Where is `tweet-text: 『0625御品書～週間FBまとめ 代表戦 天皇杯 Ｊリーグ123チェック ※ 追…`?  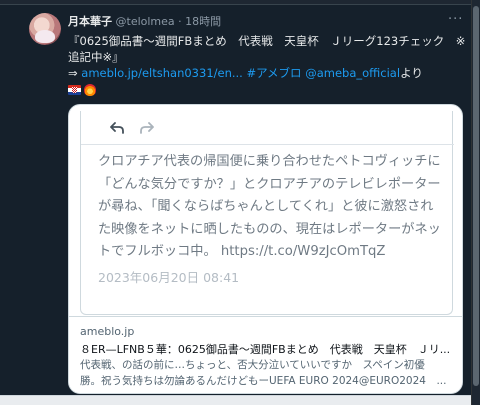
tweet-text: 『0625御品書～週間FBまとめ 代表戦 天皇杯 Ｊリーグ123チェック ※ 追… is located at coordinates (267, 57).